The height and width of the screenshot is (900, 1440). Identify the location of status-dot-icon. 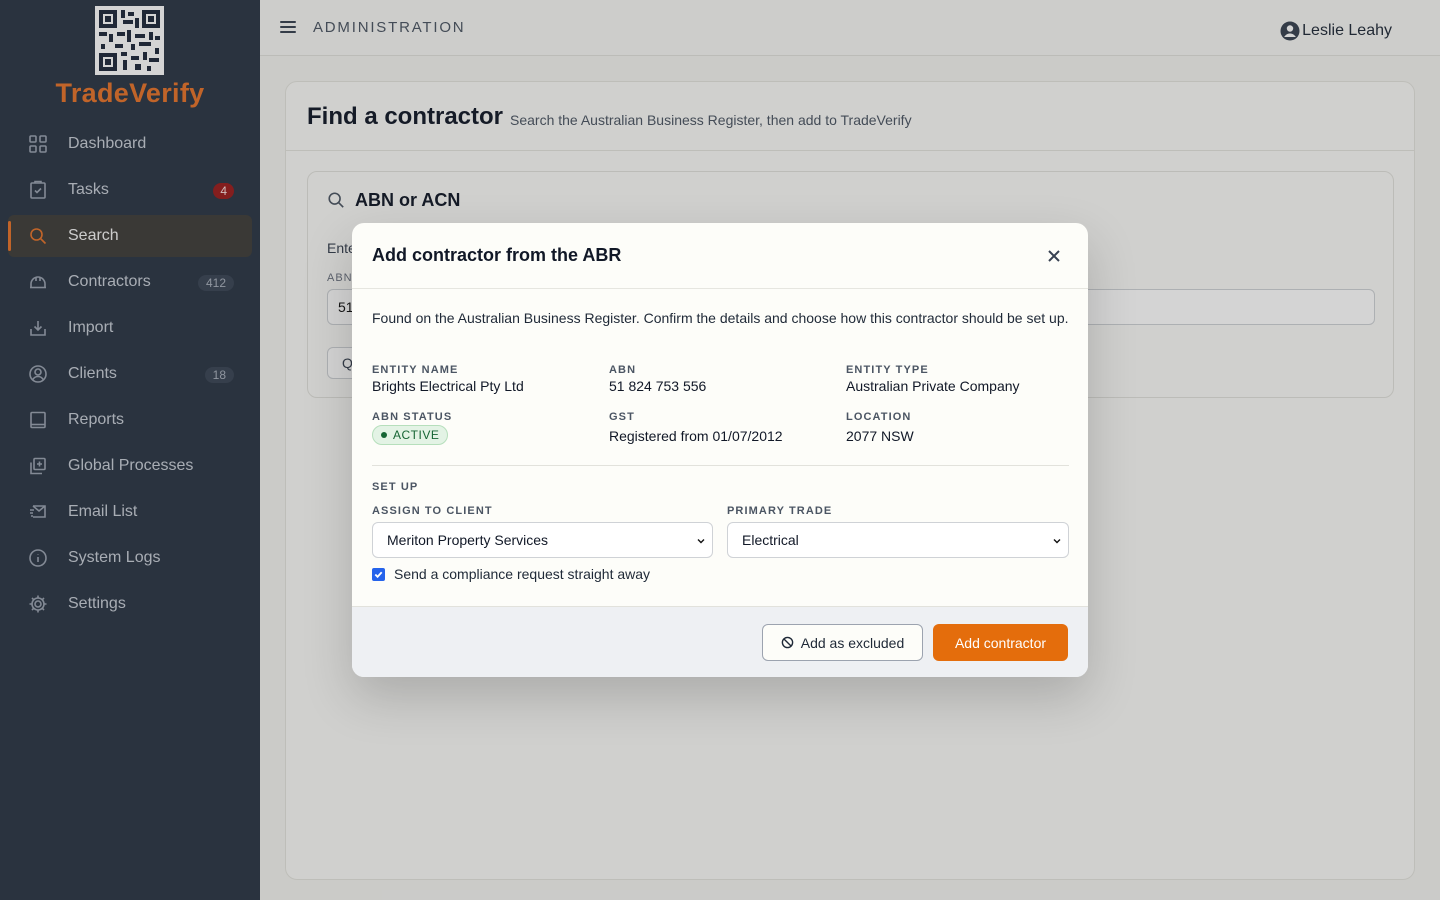
(384, 435).